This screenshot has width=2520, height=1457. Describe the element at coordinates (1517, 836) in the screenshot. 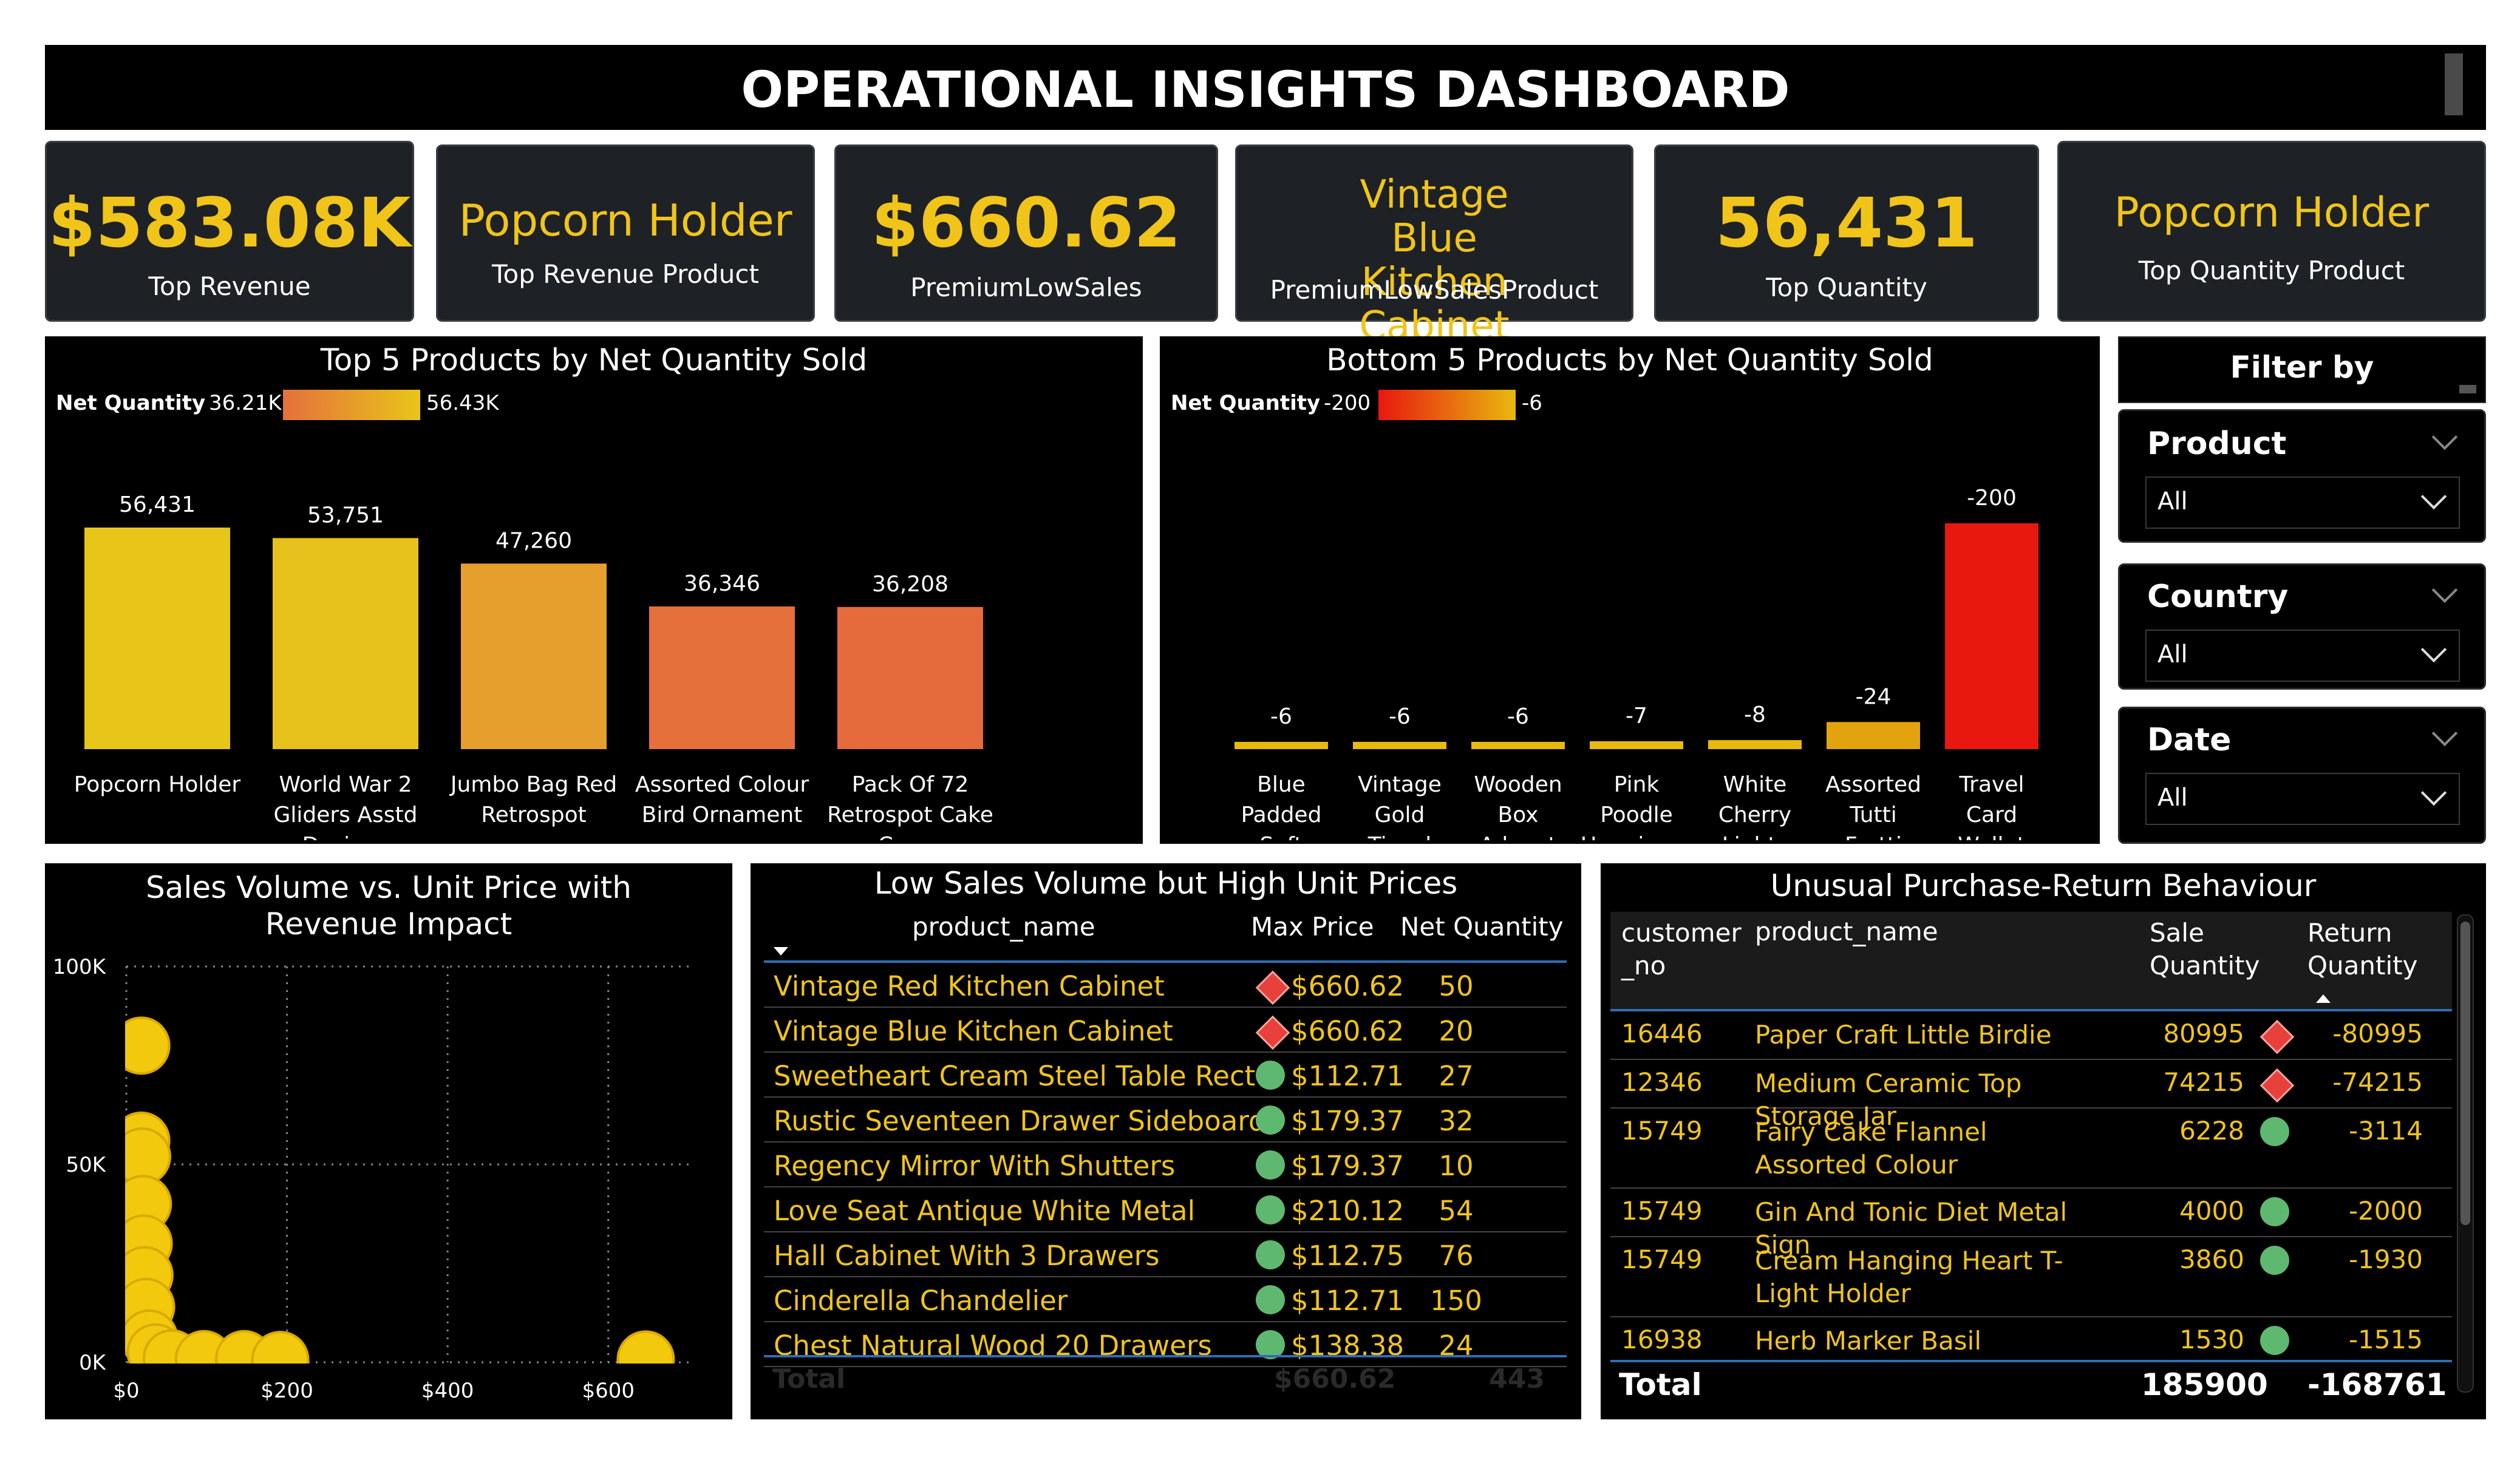

I see `category-label: Advent` at that location.